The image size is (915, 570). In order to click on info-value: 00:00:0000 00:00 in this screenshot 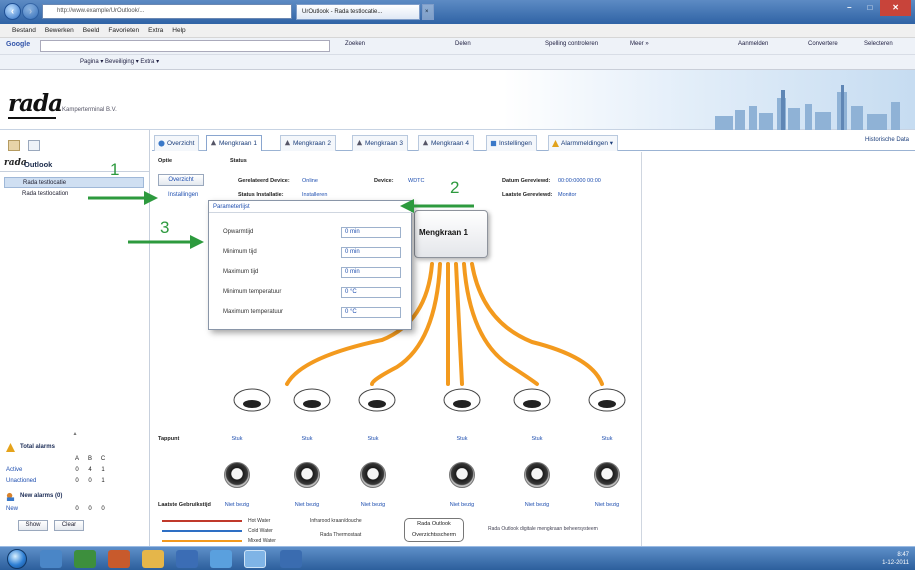, I will do `click(579, 181)`.